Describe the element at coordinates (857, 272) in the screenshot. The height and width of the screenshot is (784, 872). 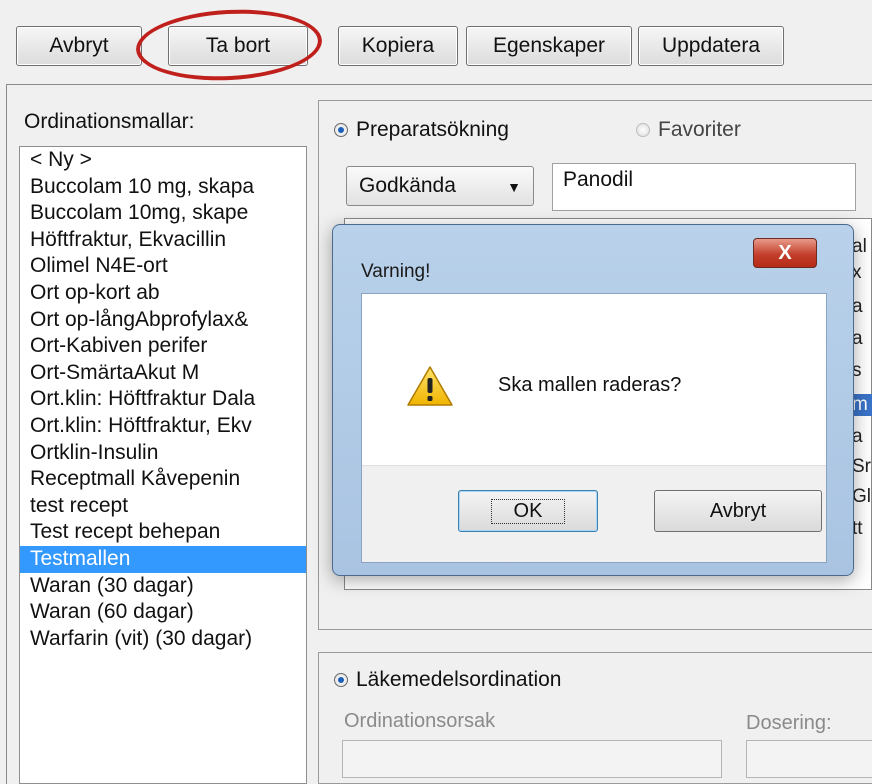
I see `result-fragment: x` at that location.